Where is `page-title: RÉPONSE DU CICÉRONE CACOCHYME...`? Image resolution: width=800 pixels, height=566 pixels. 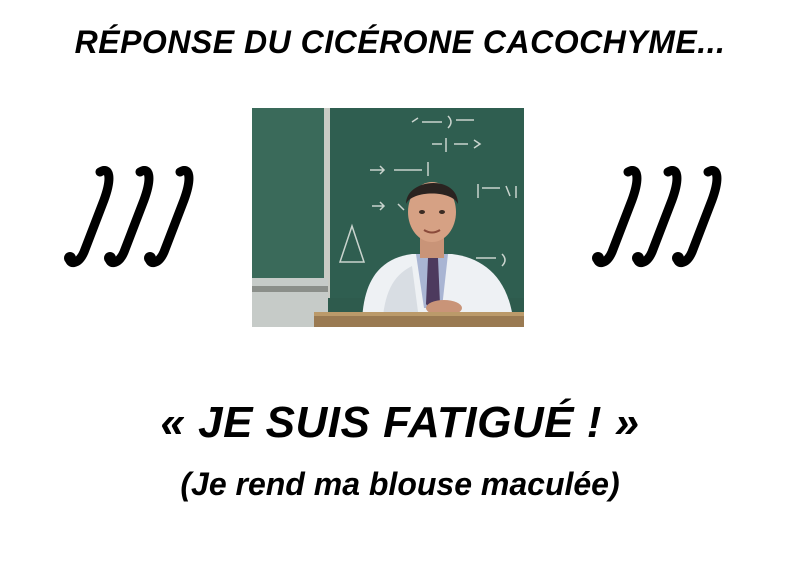 page-title: RÉPONSE DU CICÉRONE CACOCHYME... is located at coordinates (400, 42).